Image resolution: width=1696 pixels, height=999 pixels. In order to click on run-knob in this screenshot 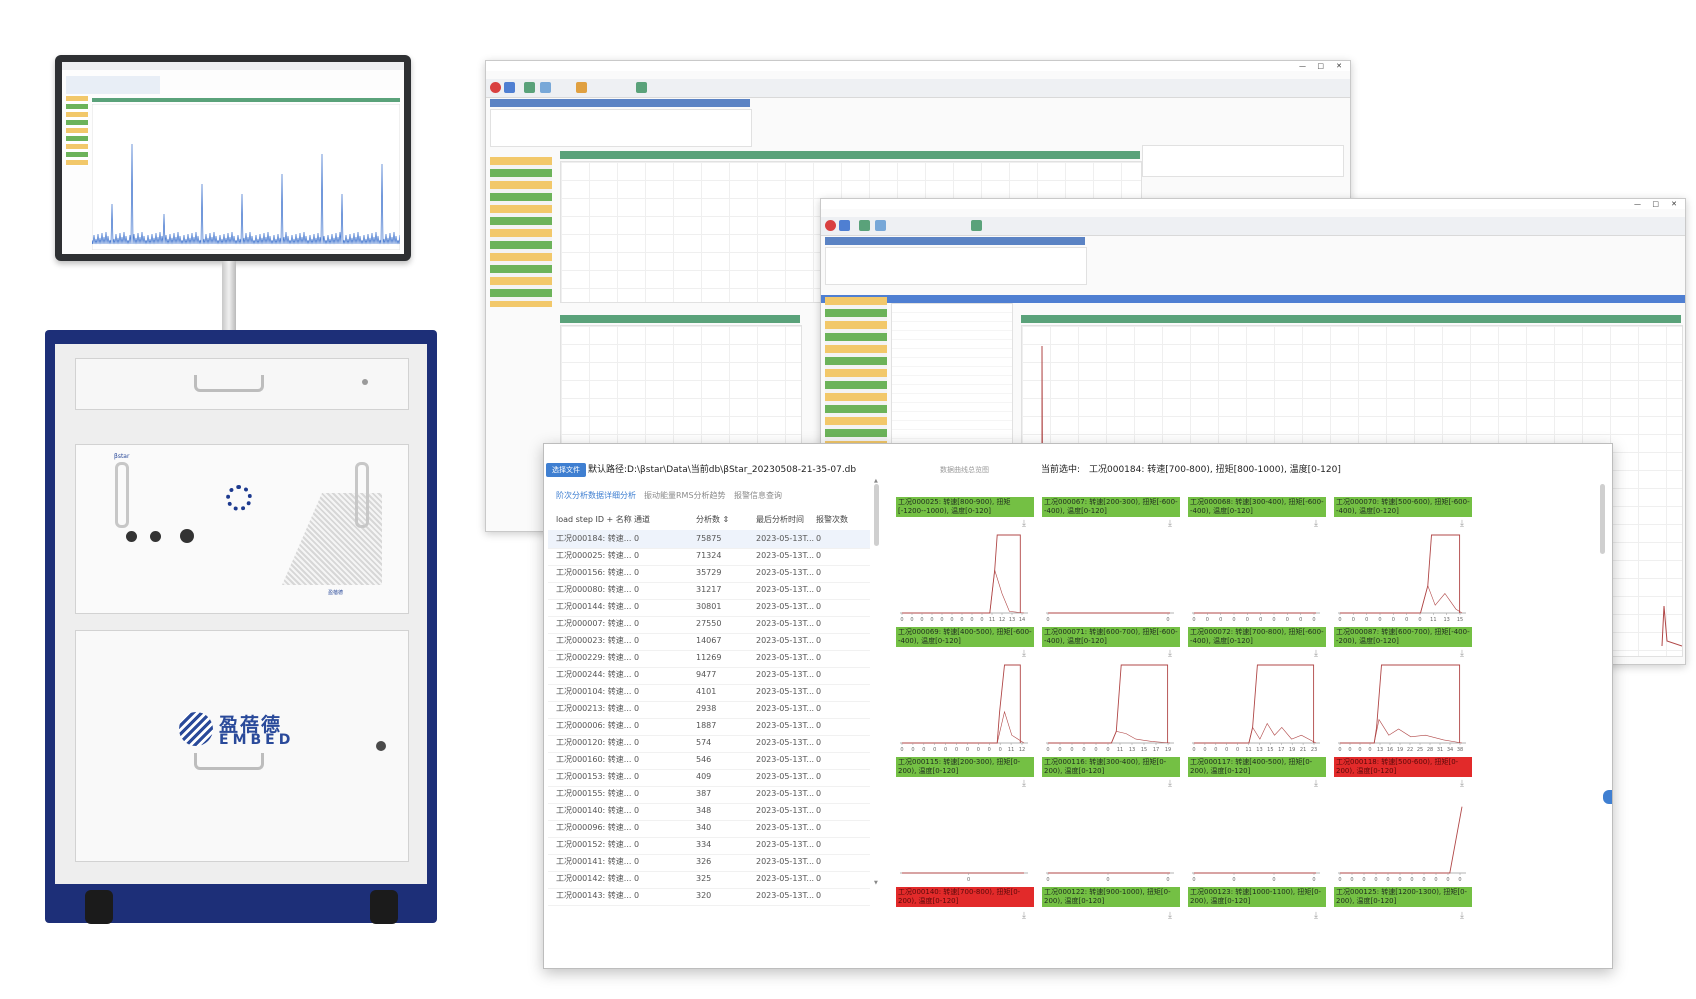, I will do `click(155, 536)`.